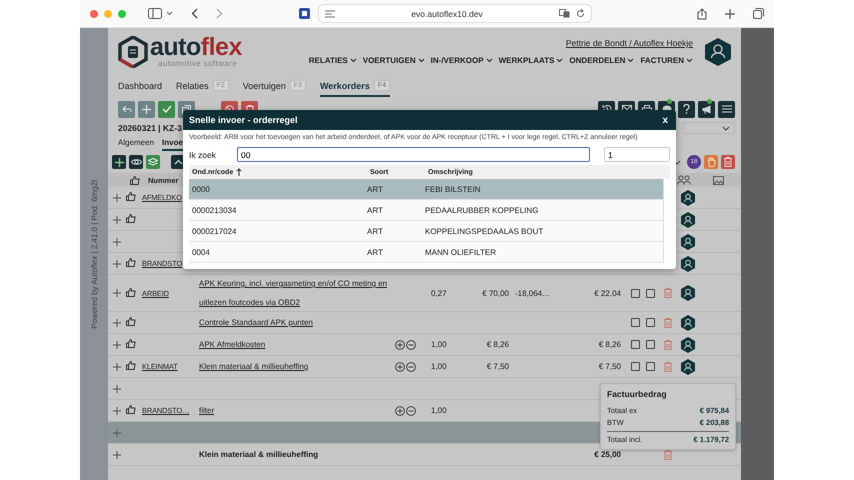 Image resolution: width=854 pixels, height=480 pixels. What do you see at coordinates (424, 345) in the screenshot?
I see `table-row: APK Afmeldkosten 1,00 € 8,26 € 8,26` at bounding box center [424, 345].